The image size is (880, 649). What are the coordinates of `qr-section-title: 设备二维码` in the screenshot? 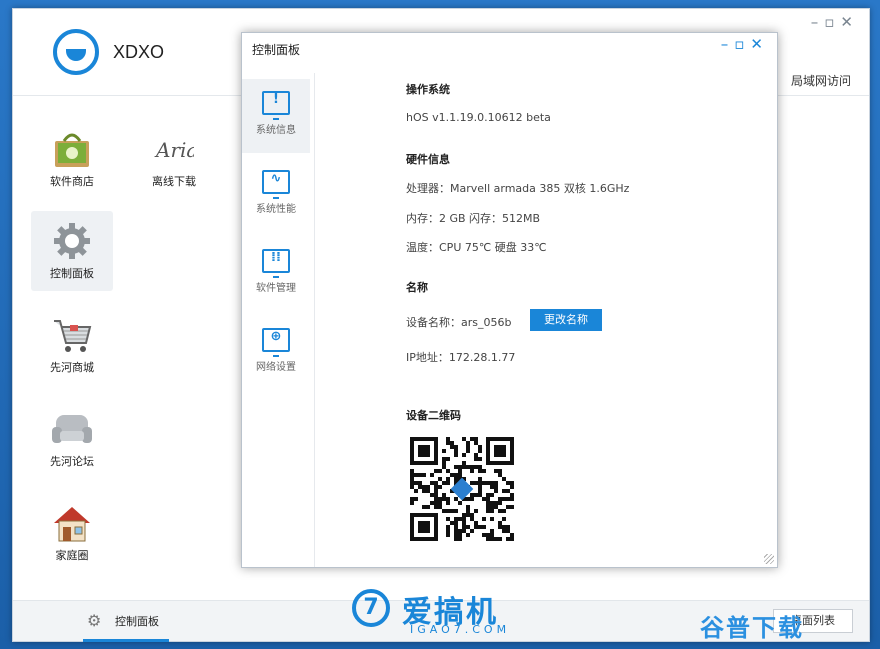 It's located at (433, 415).